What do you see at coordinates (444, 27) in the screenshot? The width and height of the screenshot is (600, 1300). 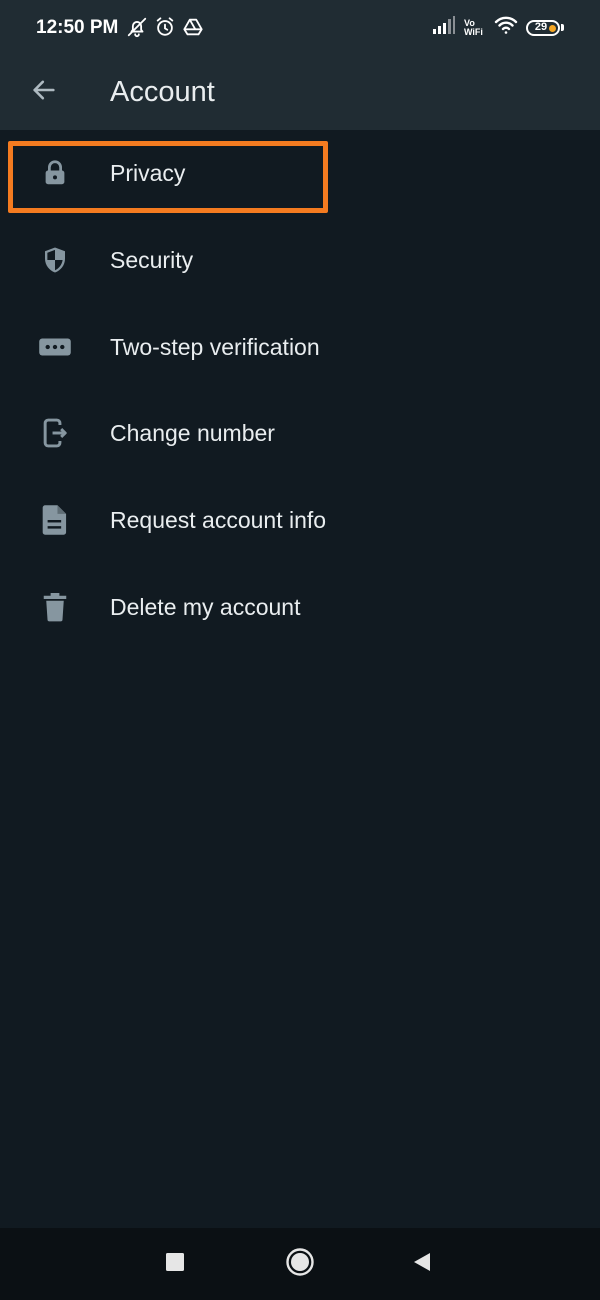 I see `signal-icon` at bounding box center [444, 27].